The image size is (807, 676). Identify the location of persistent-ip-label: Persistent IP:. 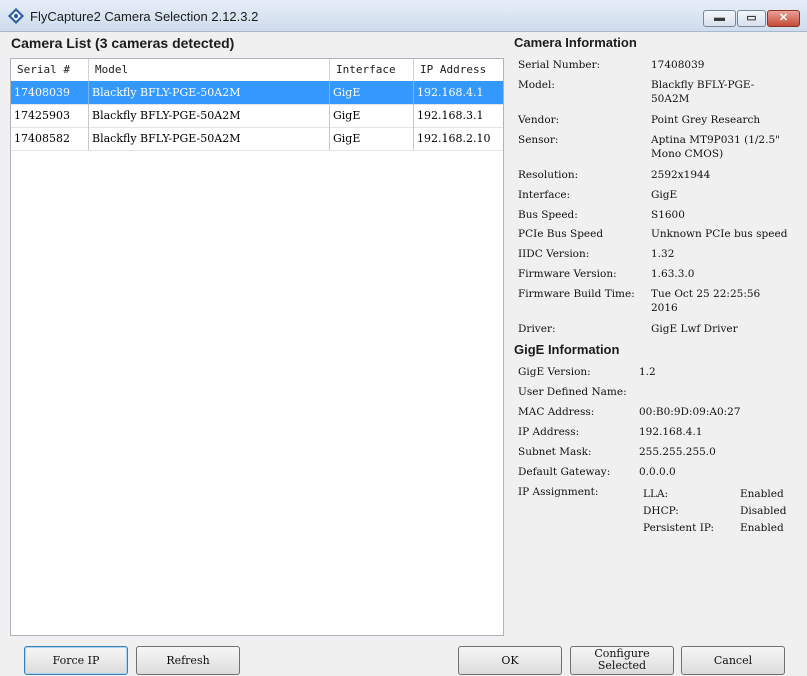
(679, 528).